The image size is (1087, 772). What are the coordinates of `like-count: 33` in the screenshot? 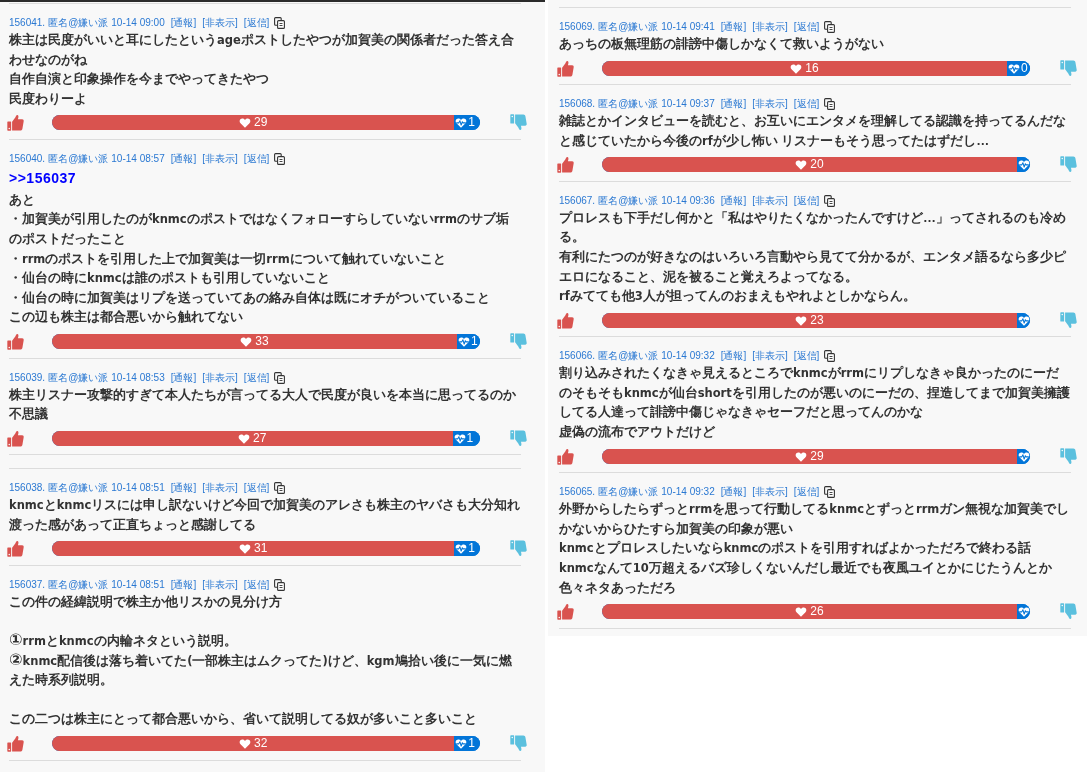 It's located at (262, 342).